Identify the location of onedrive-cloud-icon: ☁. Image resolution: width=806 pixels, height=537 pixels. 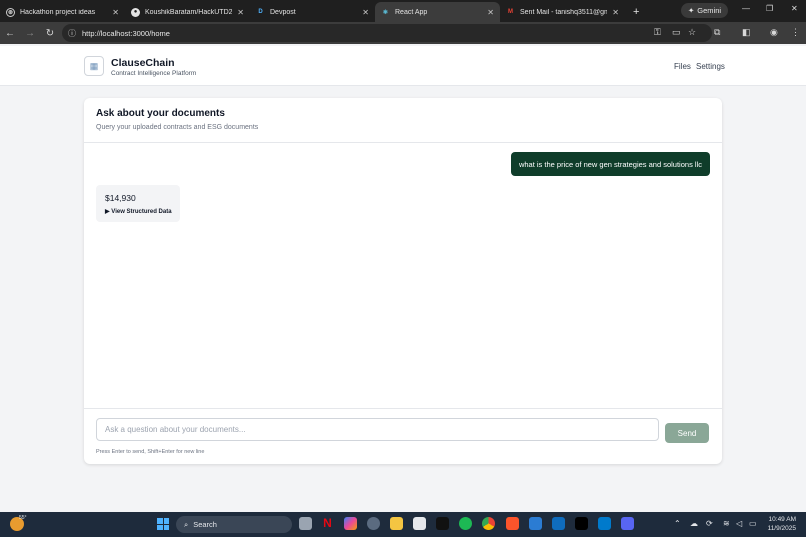
(694, 523).